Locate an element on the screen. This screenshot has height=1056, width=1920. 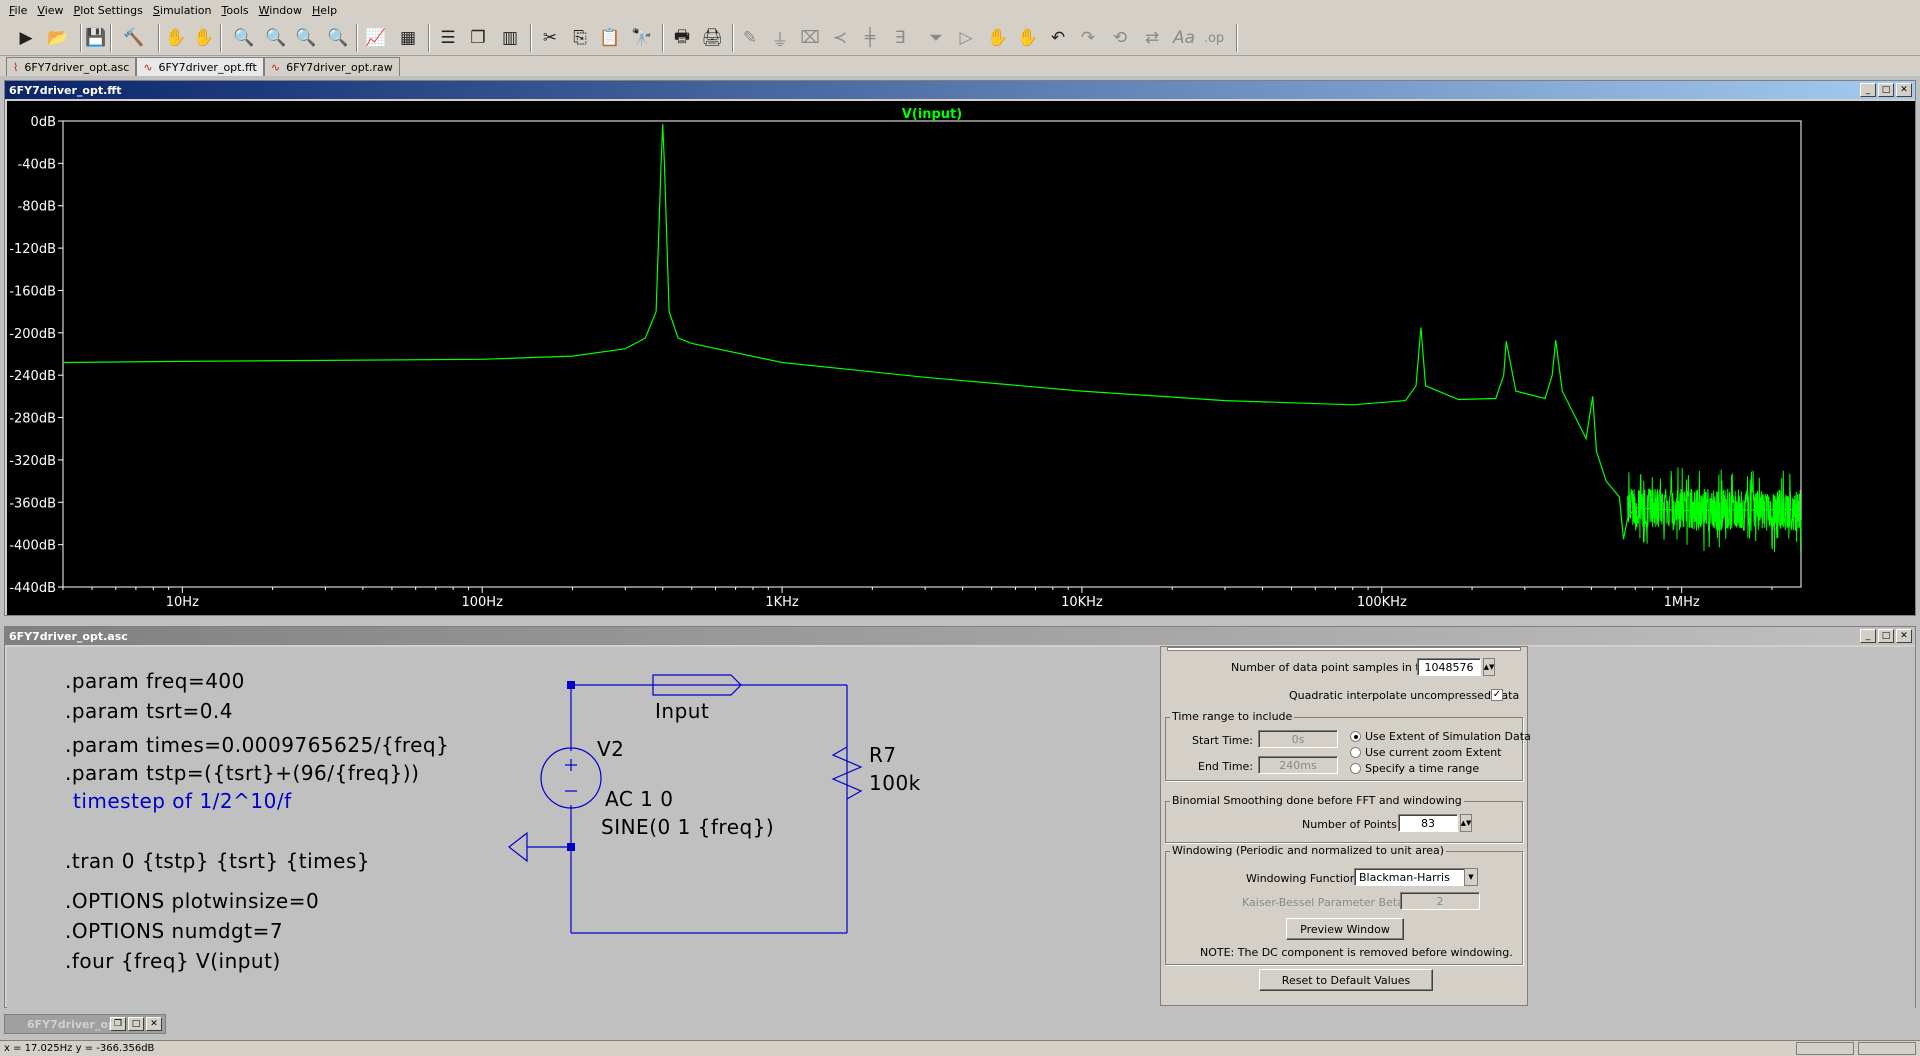
source-name: V2 is located at coordinates (610, 749).